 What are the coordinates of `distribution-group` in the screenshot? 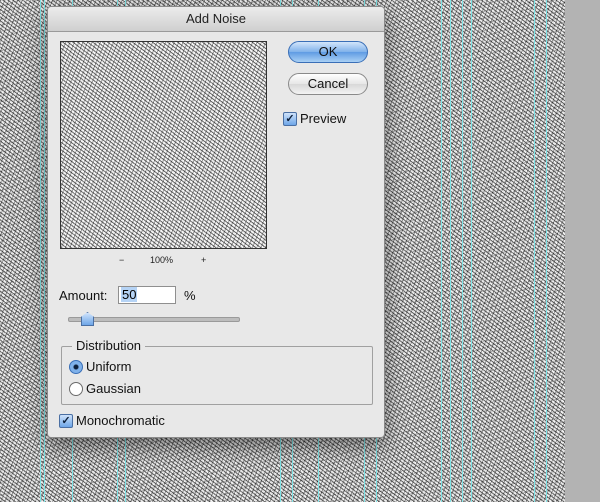 It's located at (217, 375).